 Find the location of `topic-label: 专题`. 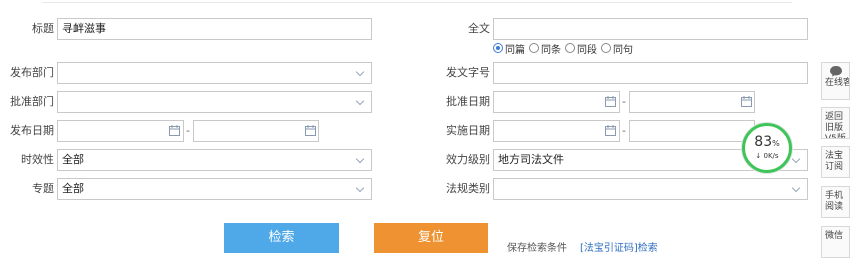

topic-label: 专题 is located at coordinates (43, 188).